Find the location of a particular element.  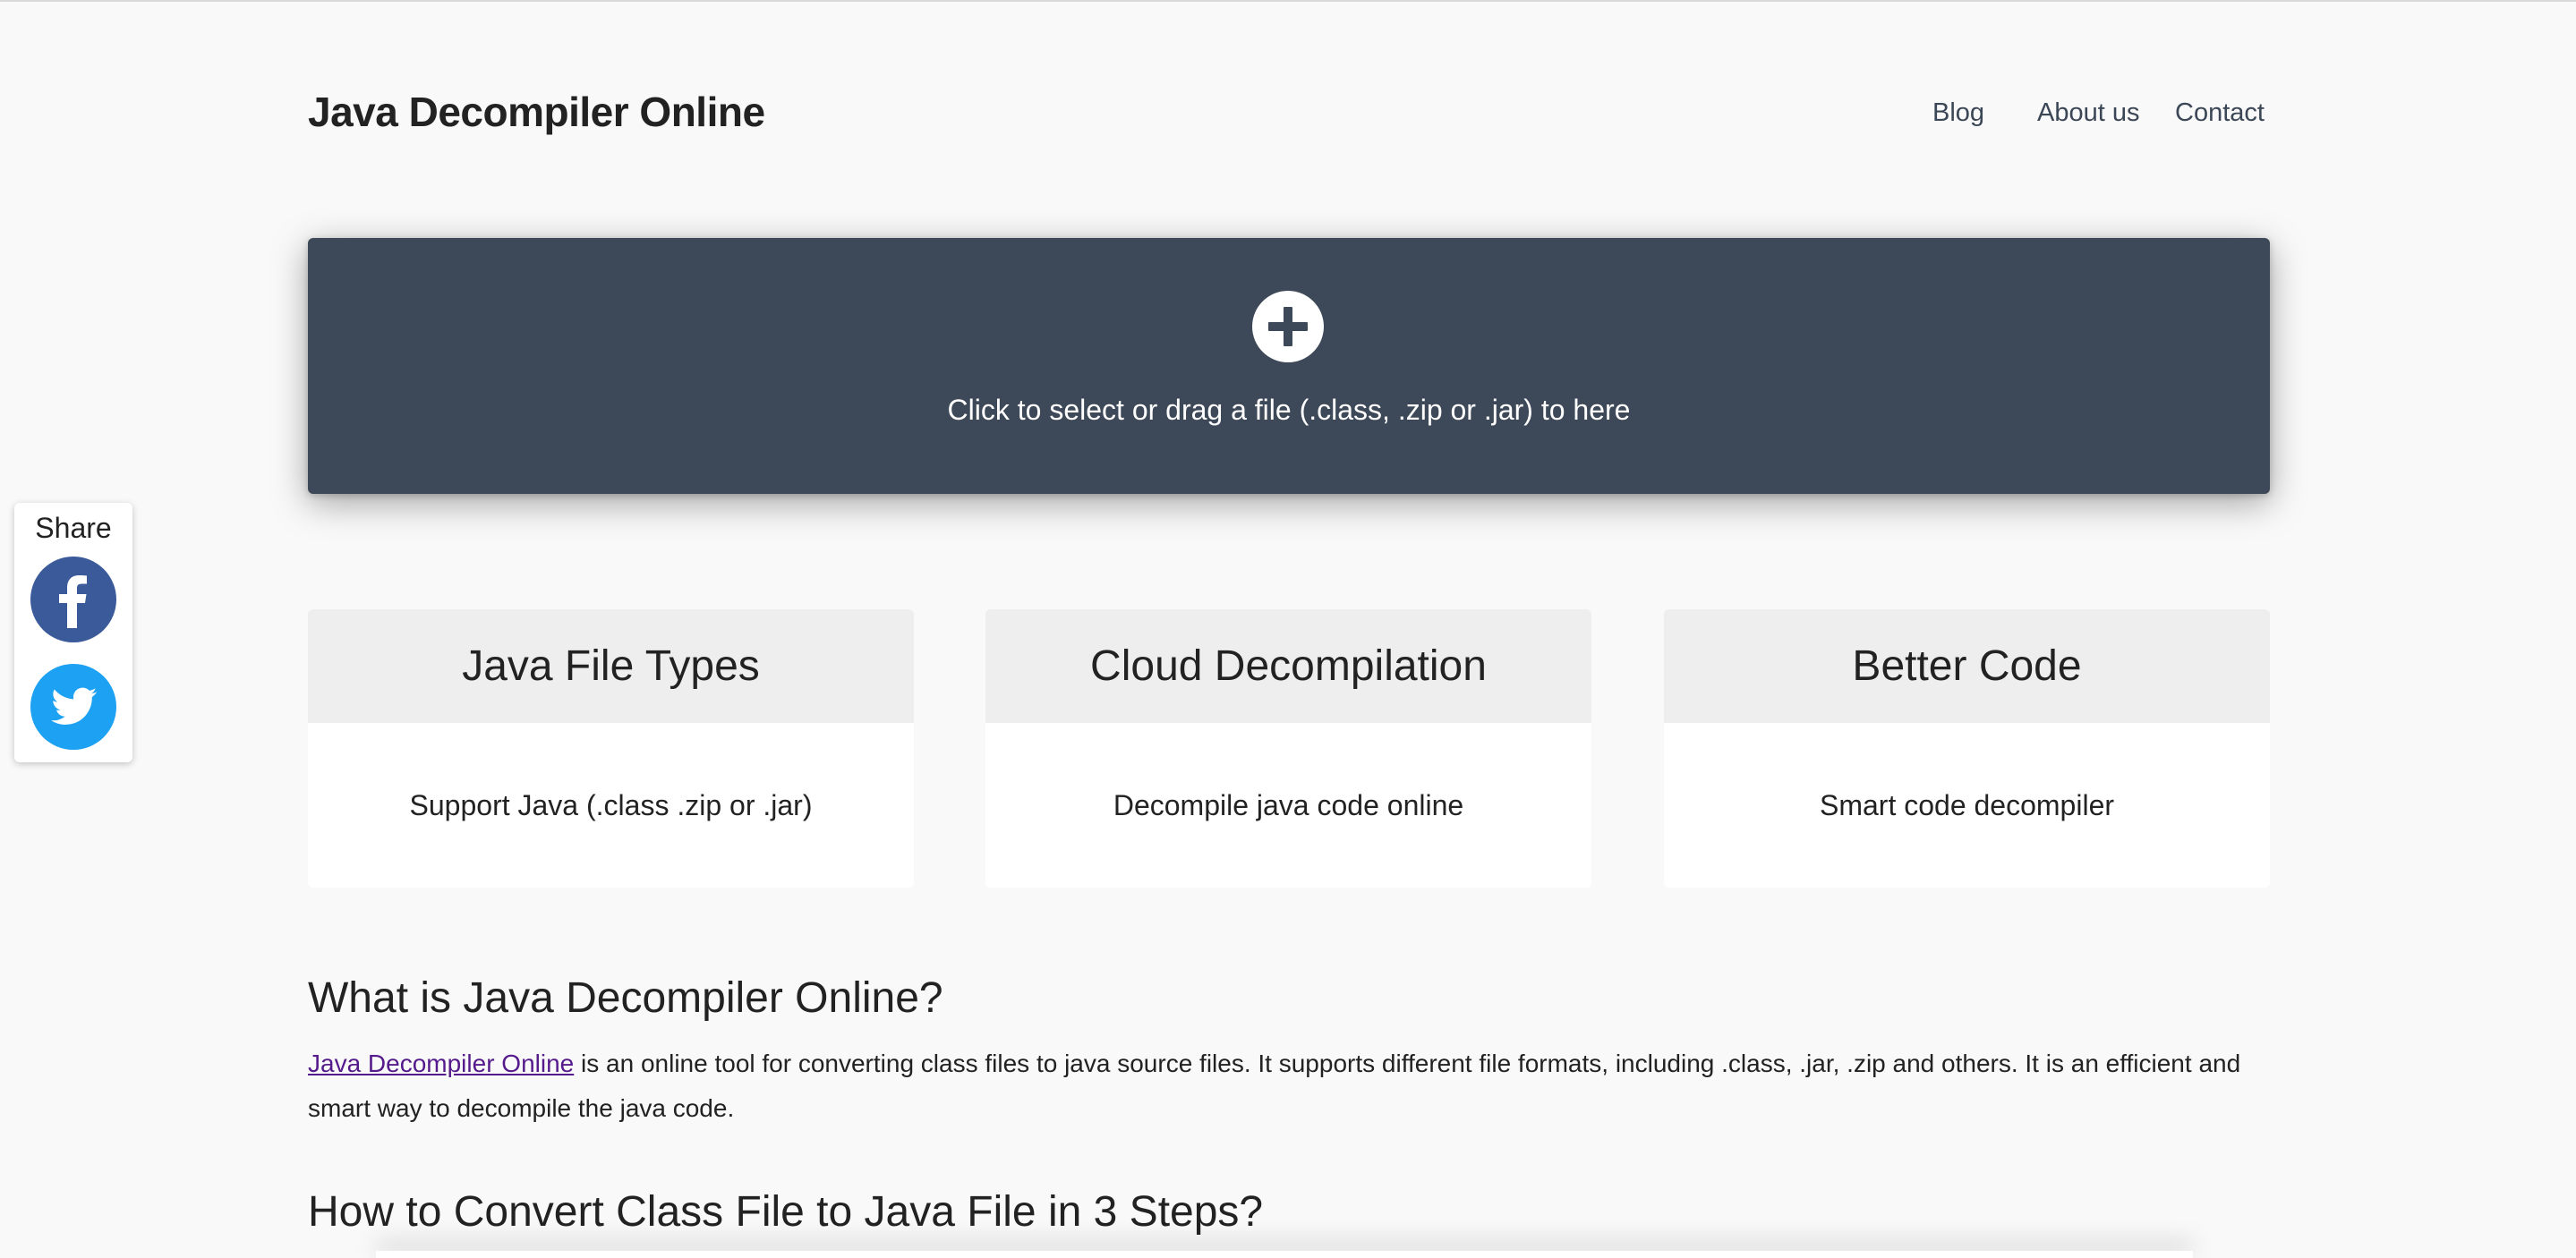

facebook-share-button is located at coordinates (73, 599).